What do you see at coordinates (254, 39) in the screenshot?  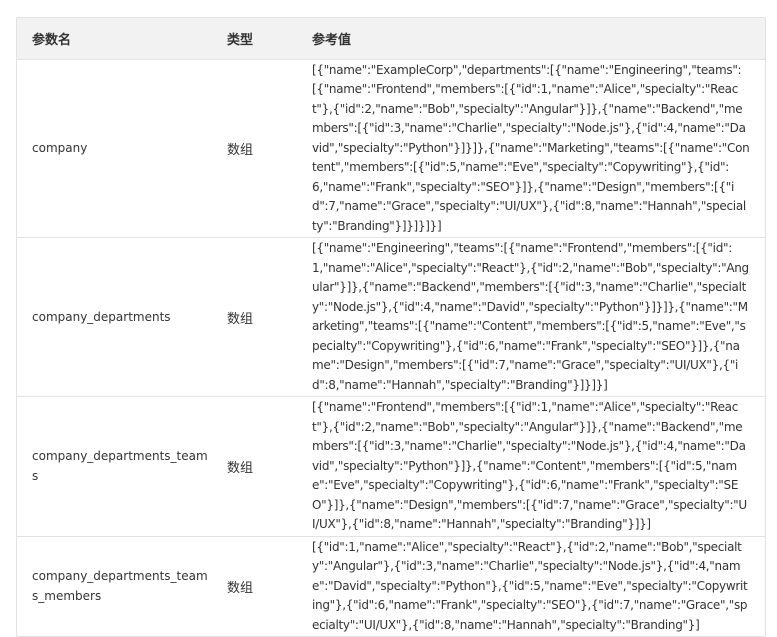 I see `column-header-type: 类型` at bounding box center [254, 39].